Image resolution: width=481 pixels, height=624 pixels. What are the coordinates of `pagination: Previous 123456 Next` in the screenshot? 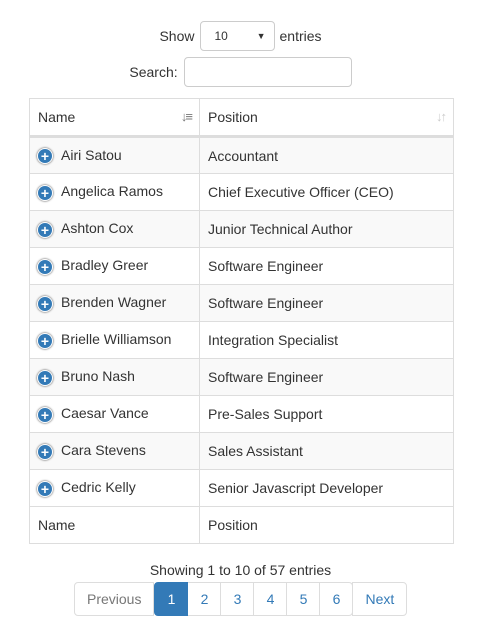 It's located at (241, 599).